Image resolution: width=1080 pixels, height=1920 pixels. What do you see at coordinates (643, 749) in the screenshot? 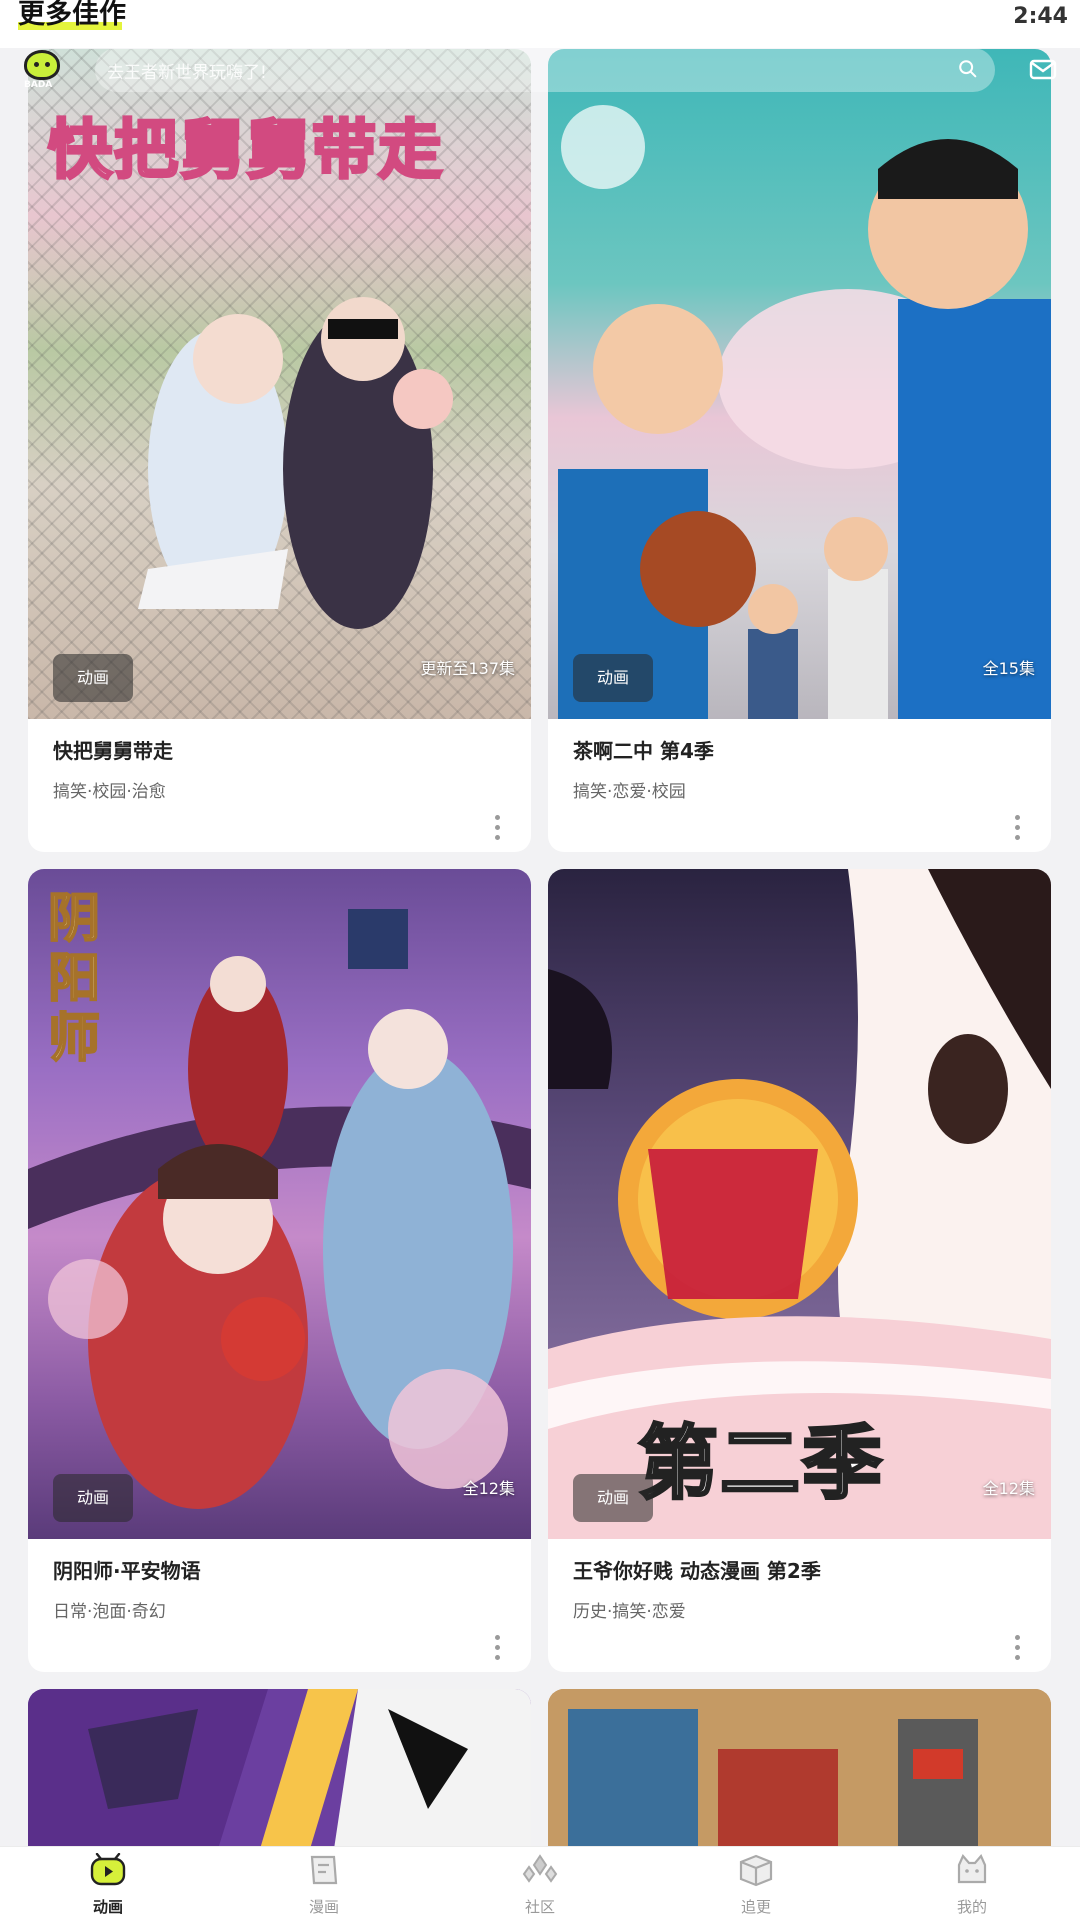
I see `card-title: 茶啊二中 第4季` at bounding box center [643, 749].